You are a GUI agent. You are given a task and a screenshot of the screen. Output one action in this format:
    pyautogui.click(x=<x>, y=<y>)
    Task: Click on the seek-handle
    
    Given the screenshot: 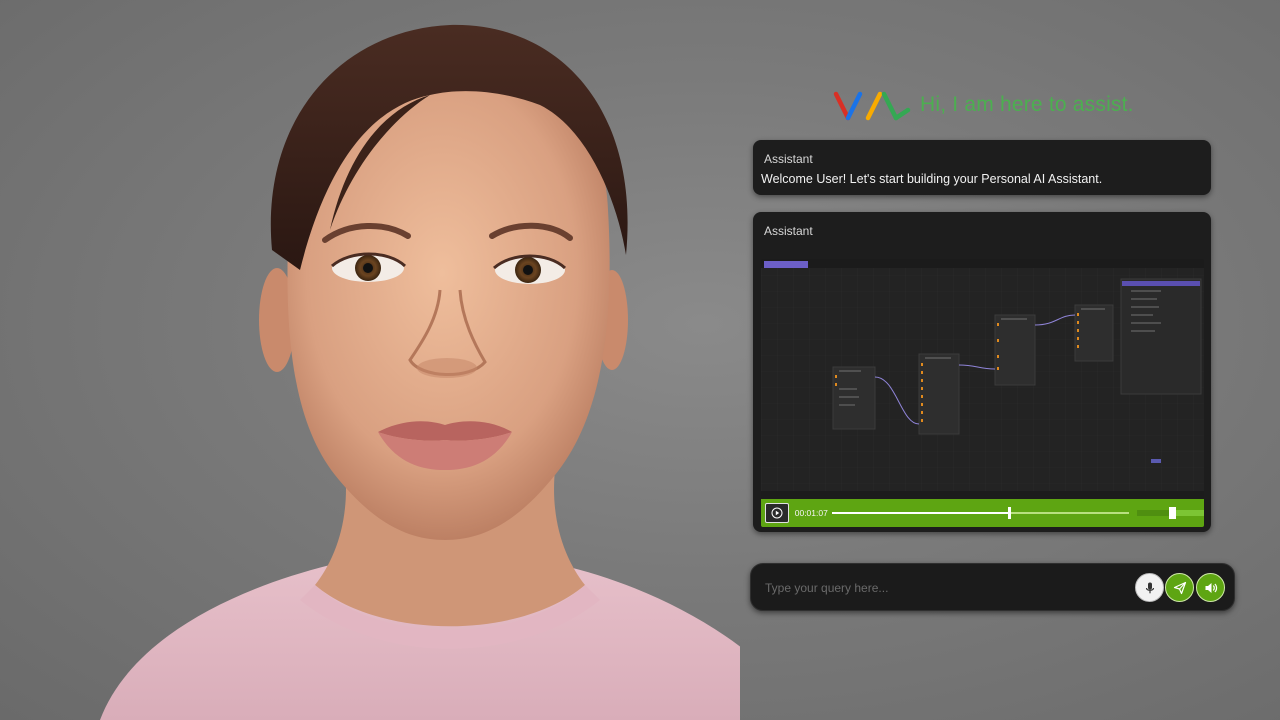 What is the action you would take?
    pyautogui.click(x=1010, y=513)
    